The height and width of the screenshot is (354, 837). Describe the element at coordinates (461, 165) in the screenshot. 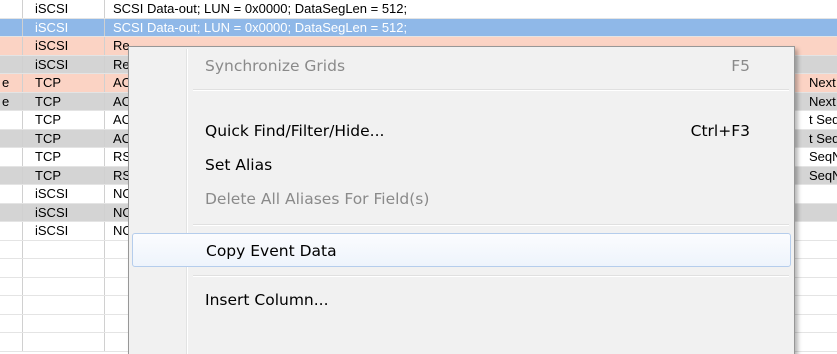

I see `menu-item-set-alias: Set Alias` at that location.